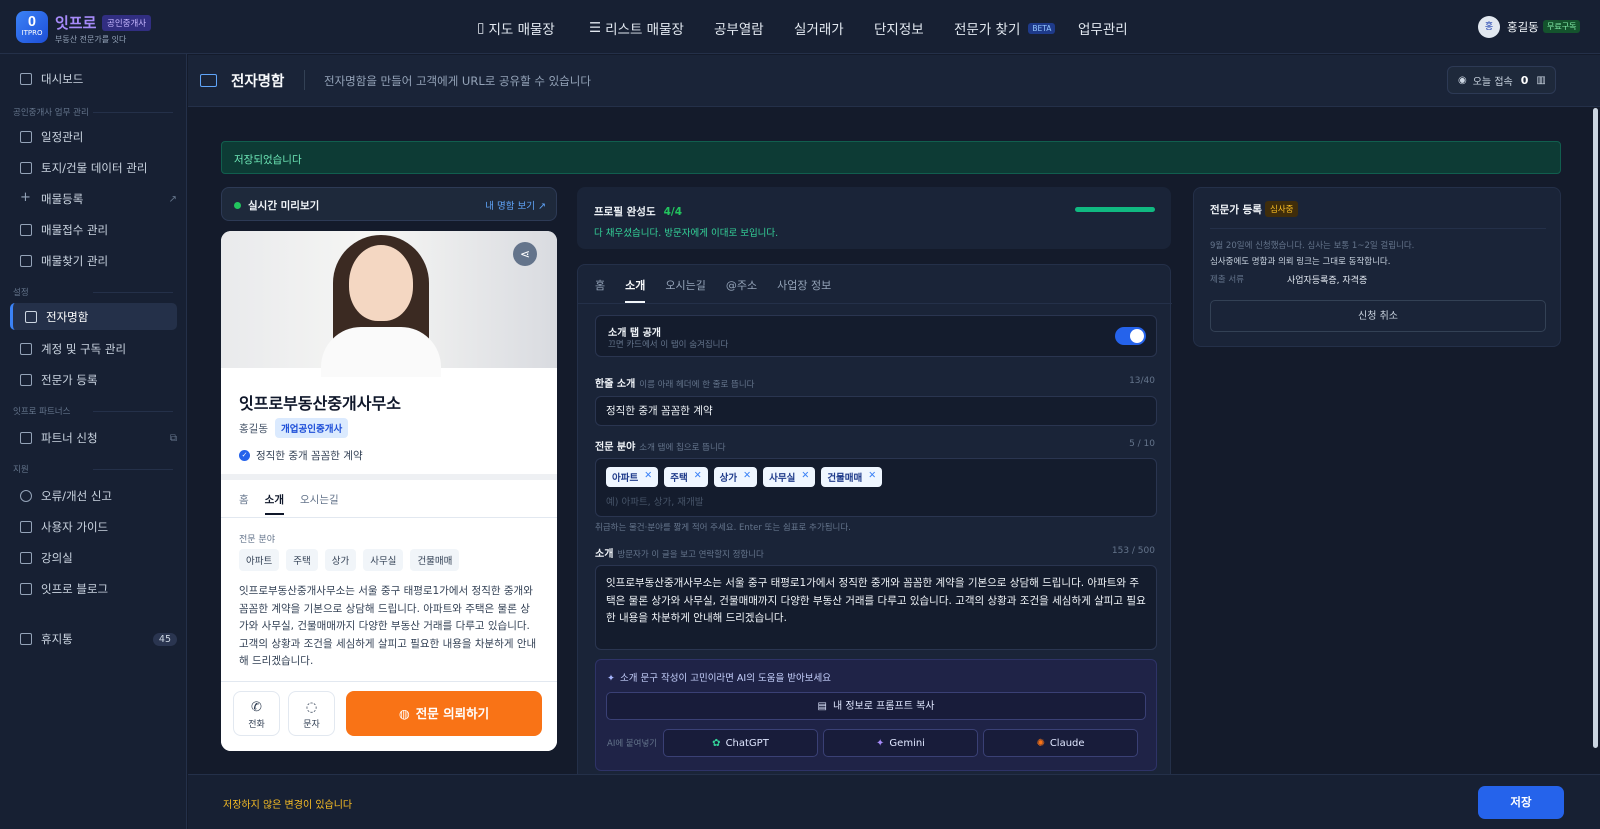  What do you see at coordinates (1541, 80) in the screenshot?
I see `bar-chart-icon: ▥` at bounding box center [1541, 80].